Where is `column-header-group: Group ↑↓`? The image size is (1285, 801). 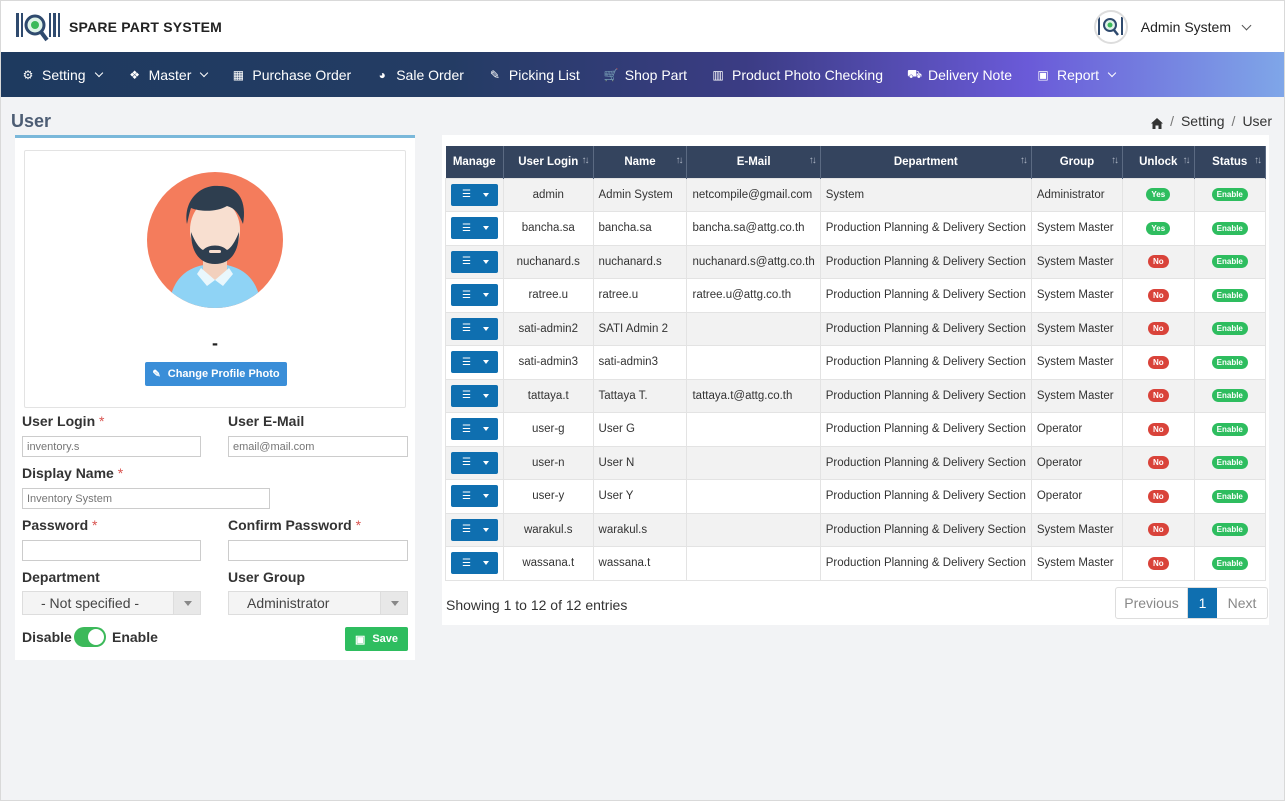 column-header-group: Group ↑↓ is located at coordinates (1077, 162).